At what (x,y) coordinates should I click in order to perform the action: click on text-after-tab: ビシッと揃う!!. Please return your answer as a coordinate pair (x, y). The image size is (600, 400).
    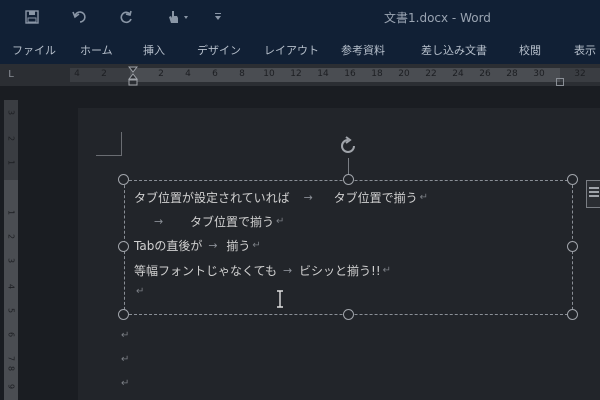
    Looking at the image, I should click on (340, 271).